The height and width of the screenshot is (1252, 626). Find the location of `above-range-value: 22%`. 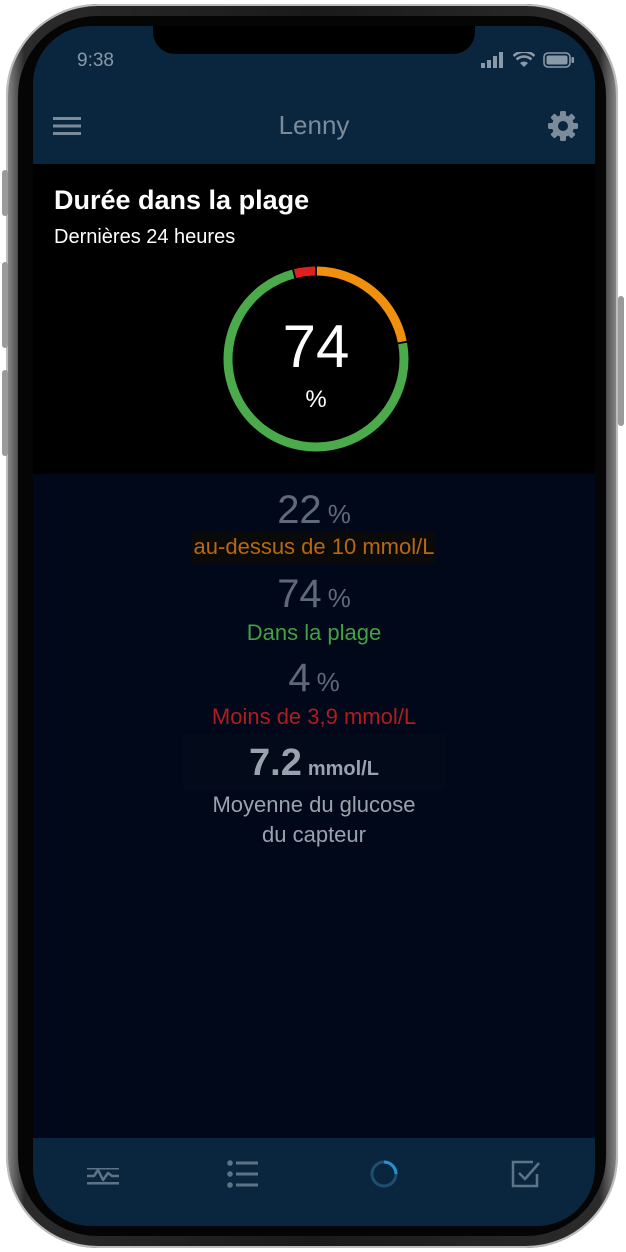

above-range-value: 22% is located at coordinates (314, 510).